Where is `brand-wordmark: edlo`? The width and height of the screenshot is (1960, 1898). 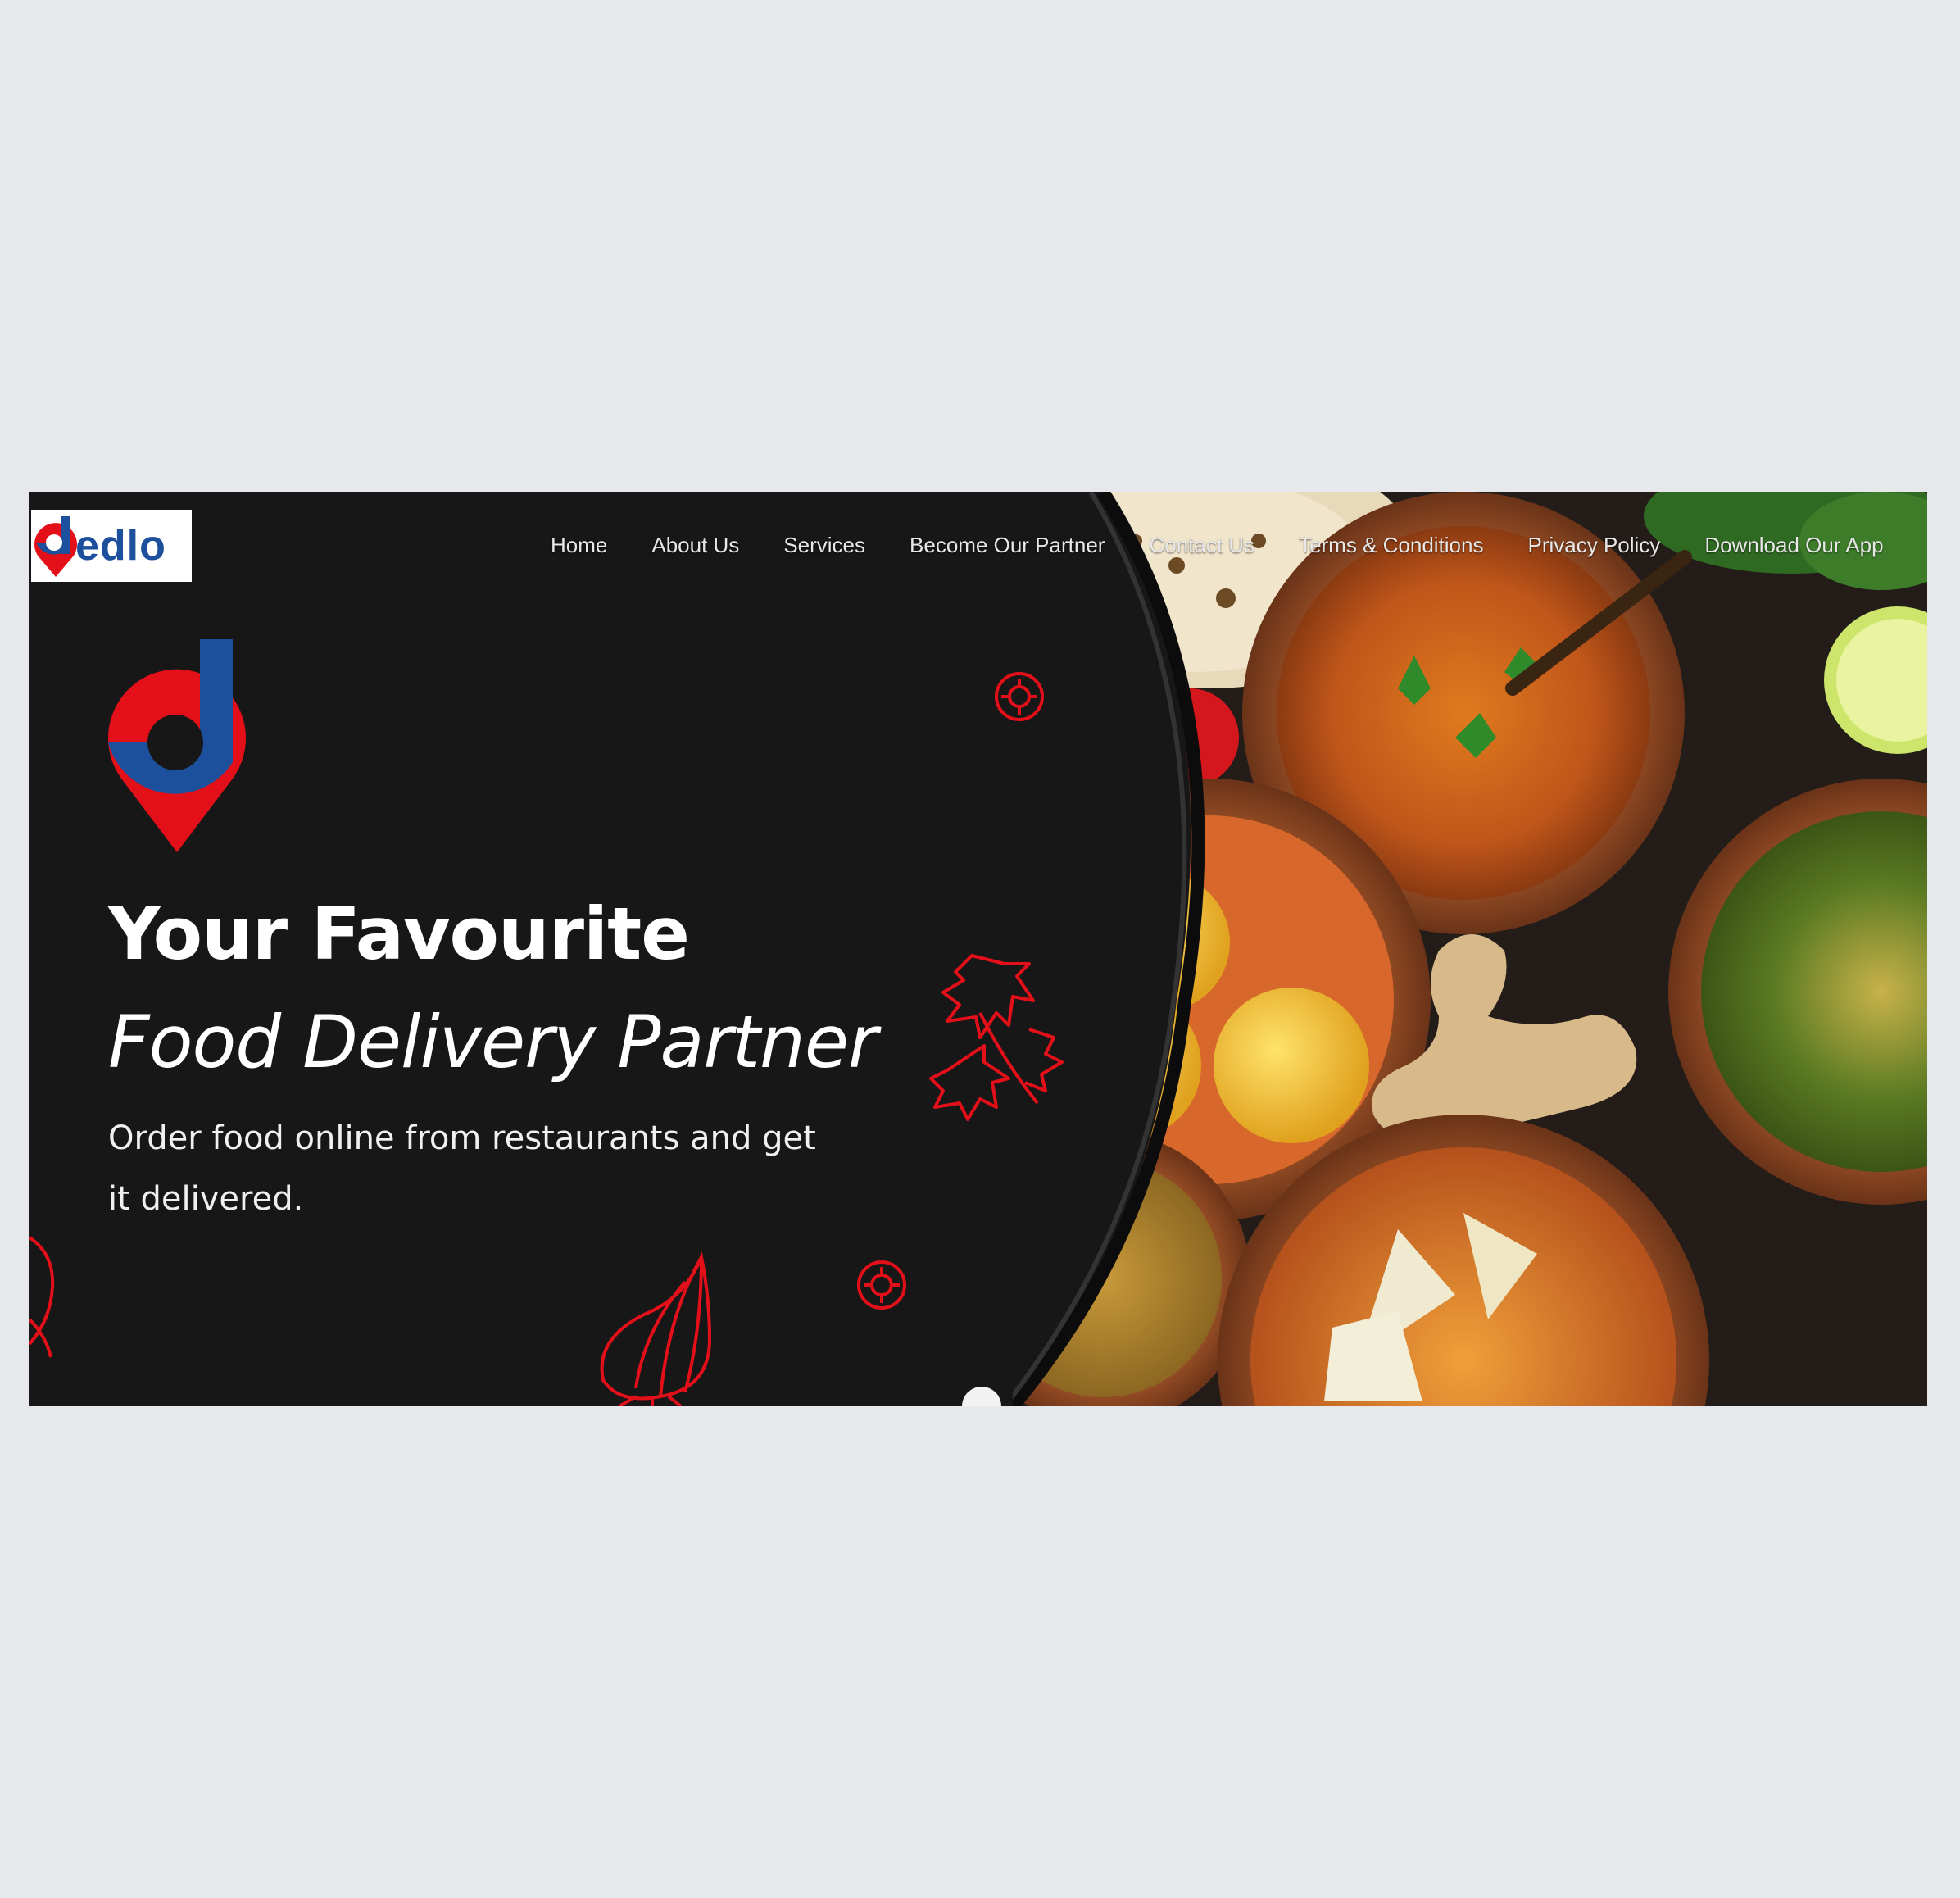 brand-wordmark: edlo is located at coordinates (120, 546).